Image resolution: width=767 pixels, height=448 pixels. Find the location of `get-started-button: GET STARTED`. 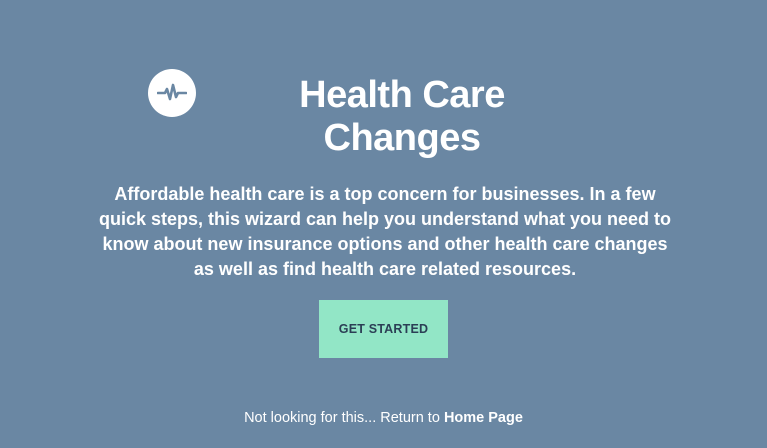

get-started-button: GET STARTED is located at coordinates (383, 329).